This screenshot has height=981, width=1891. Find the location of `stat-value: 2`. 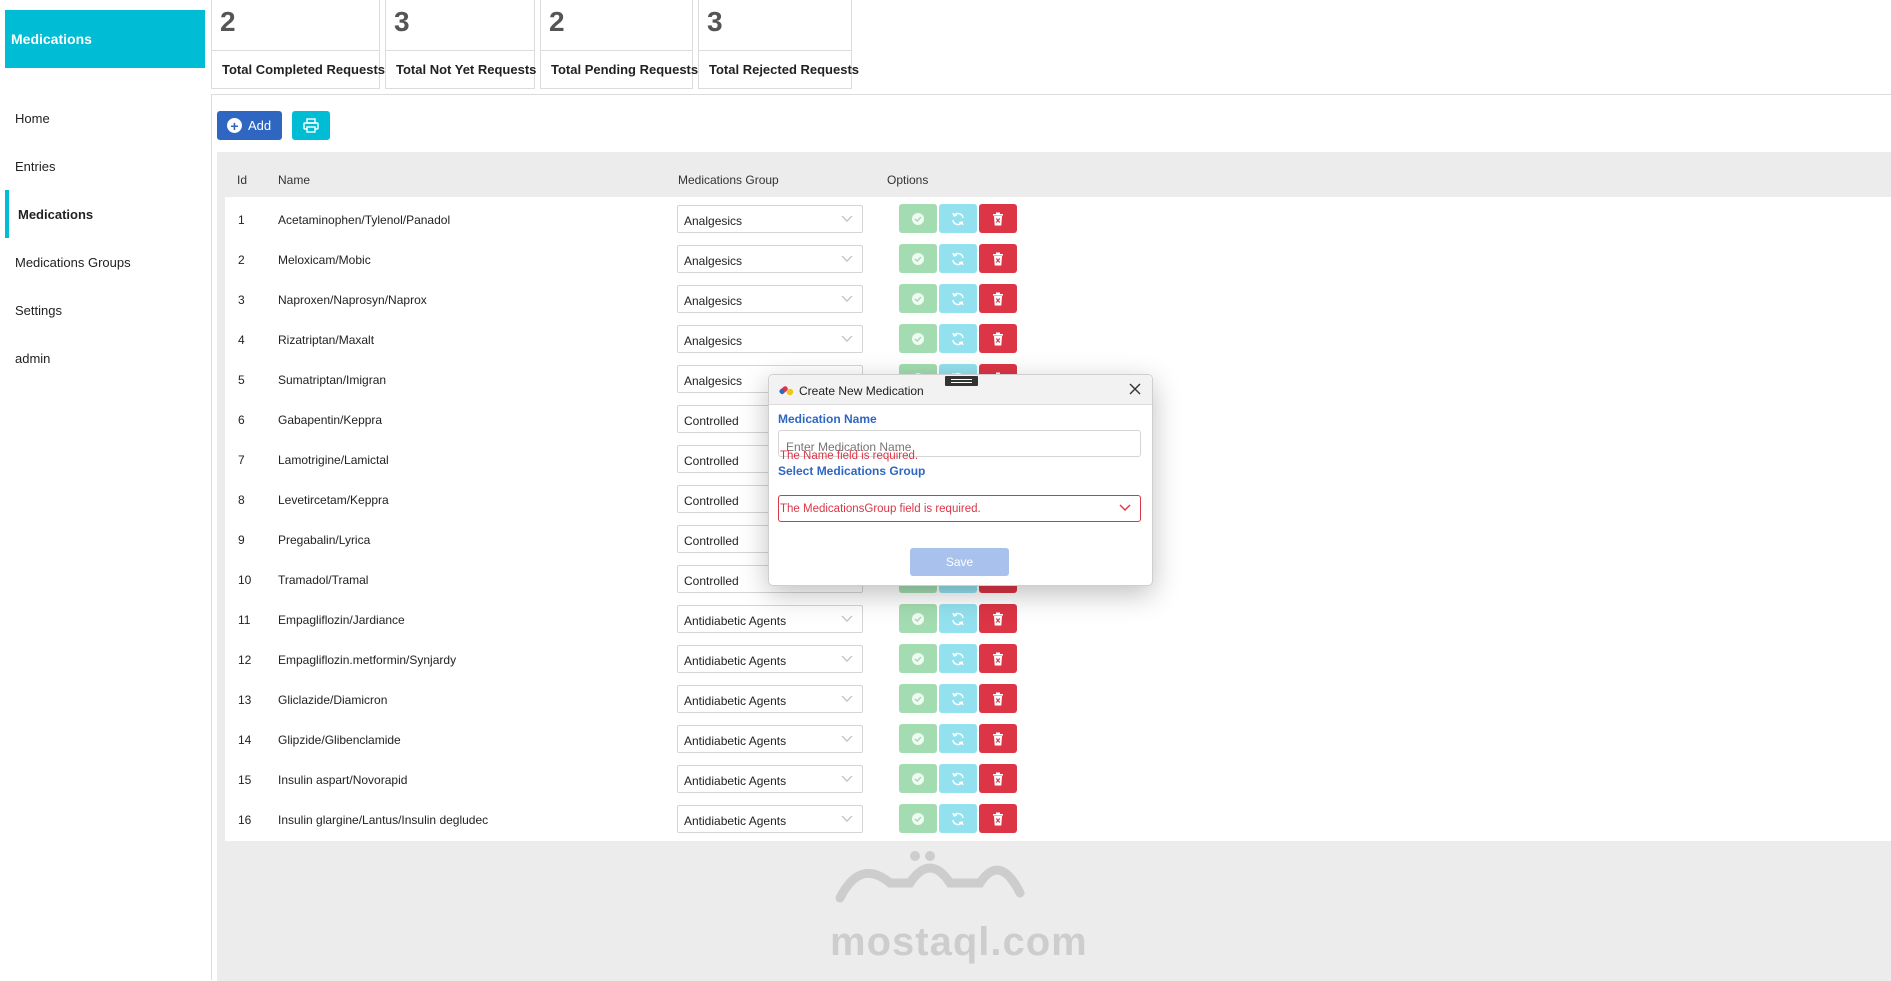

stat-value: 2 is located at coordinates (616, 25).